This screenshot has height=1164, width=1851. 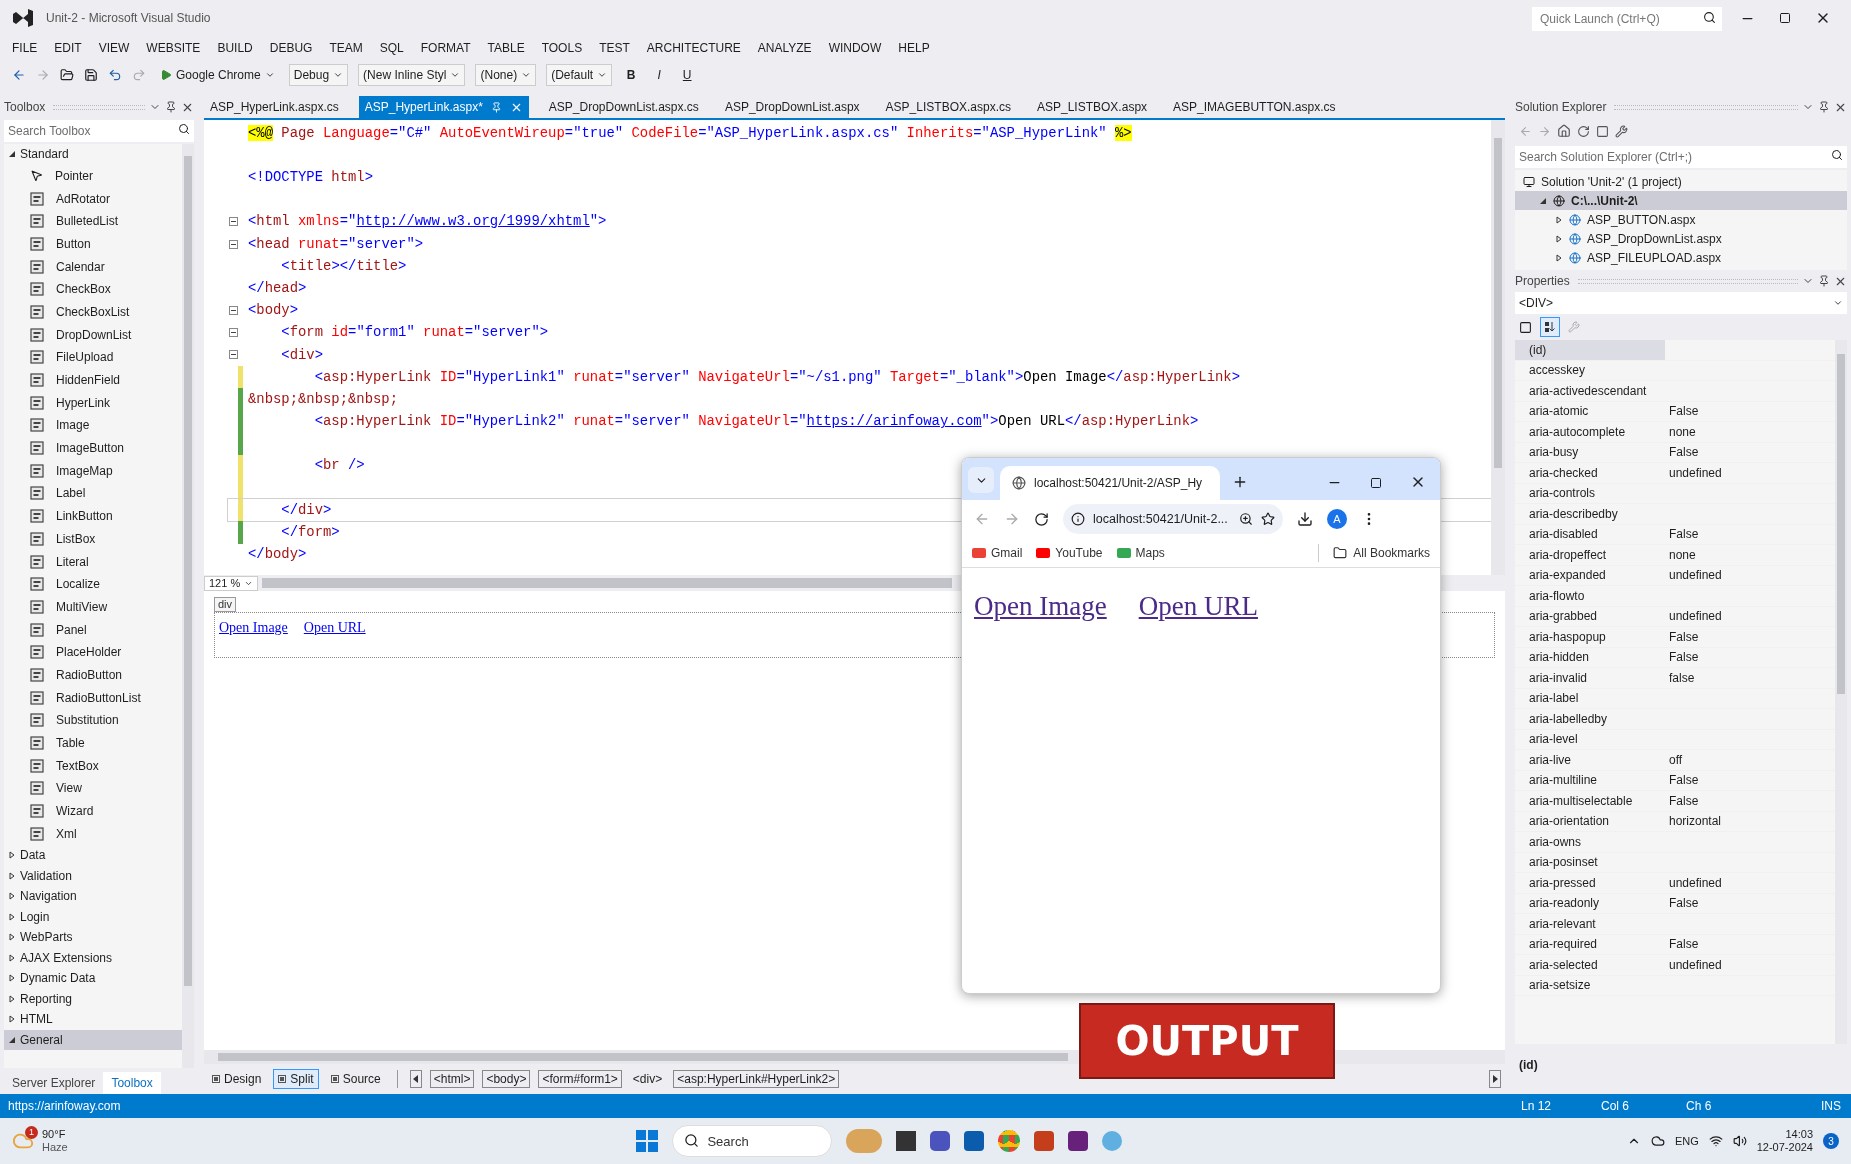 I want to click on menu-item: HELP, so click(x=914, y=48).